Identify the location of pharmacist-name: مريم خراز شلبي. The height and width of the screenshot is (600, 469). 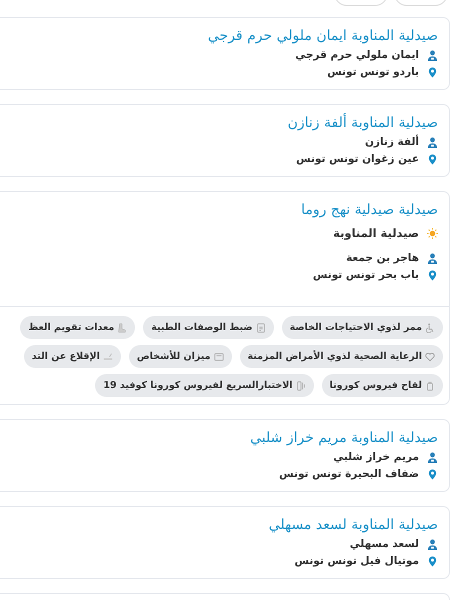
(376, 457).